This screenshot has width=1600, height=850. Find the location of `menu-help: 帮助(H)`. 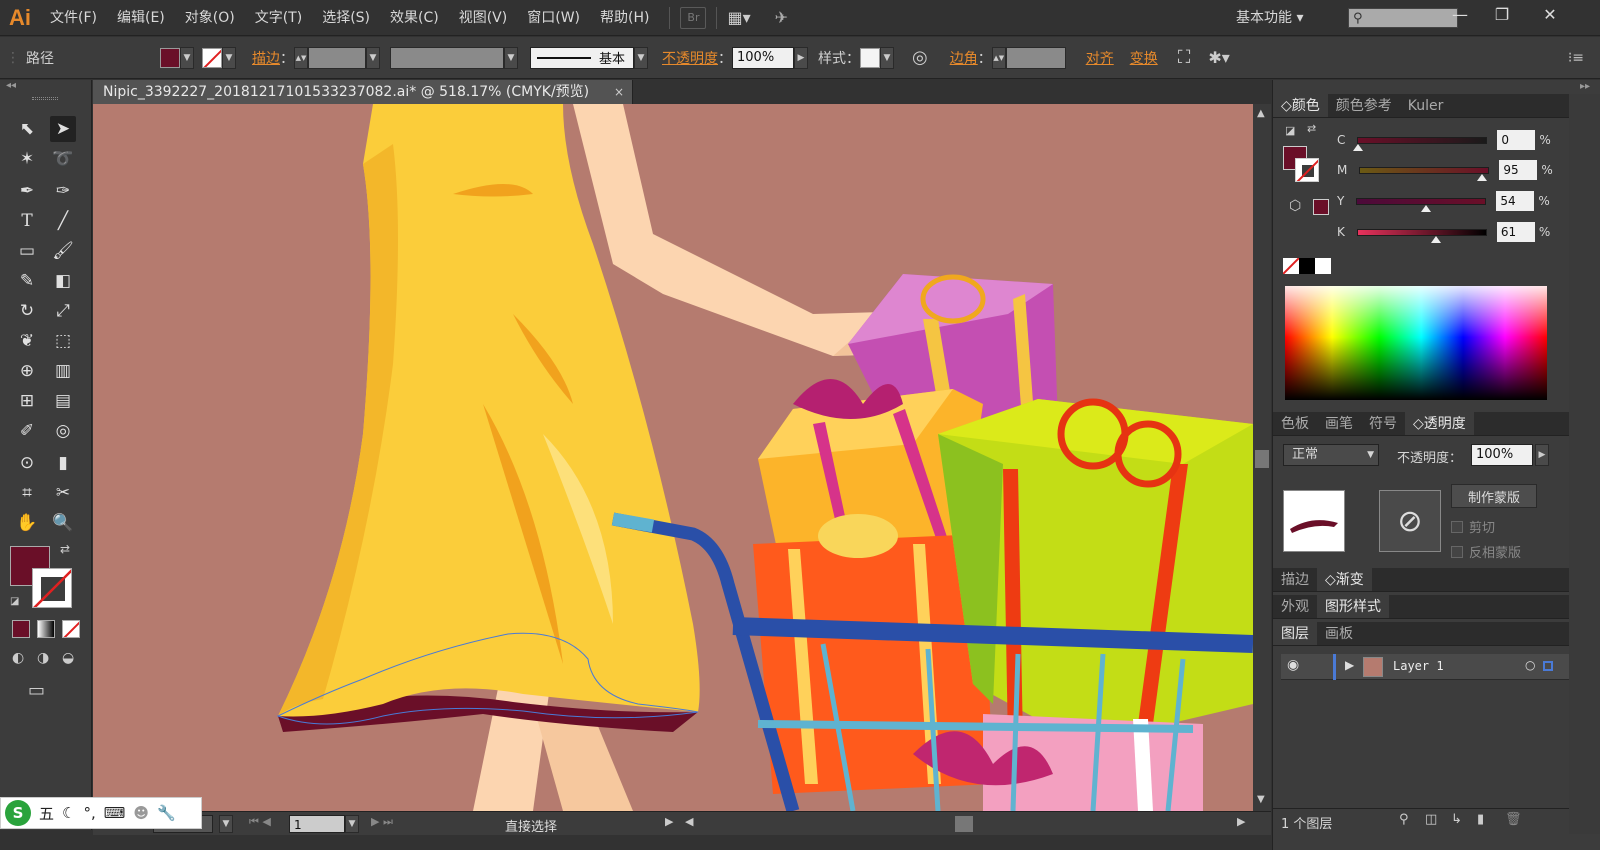

menu-help: 帮助(H) is located at coordinates (624, 18).